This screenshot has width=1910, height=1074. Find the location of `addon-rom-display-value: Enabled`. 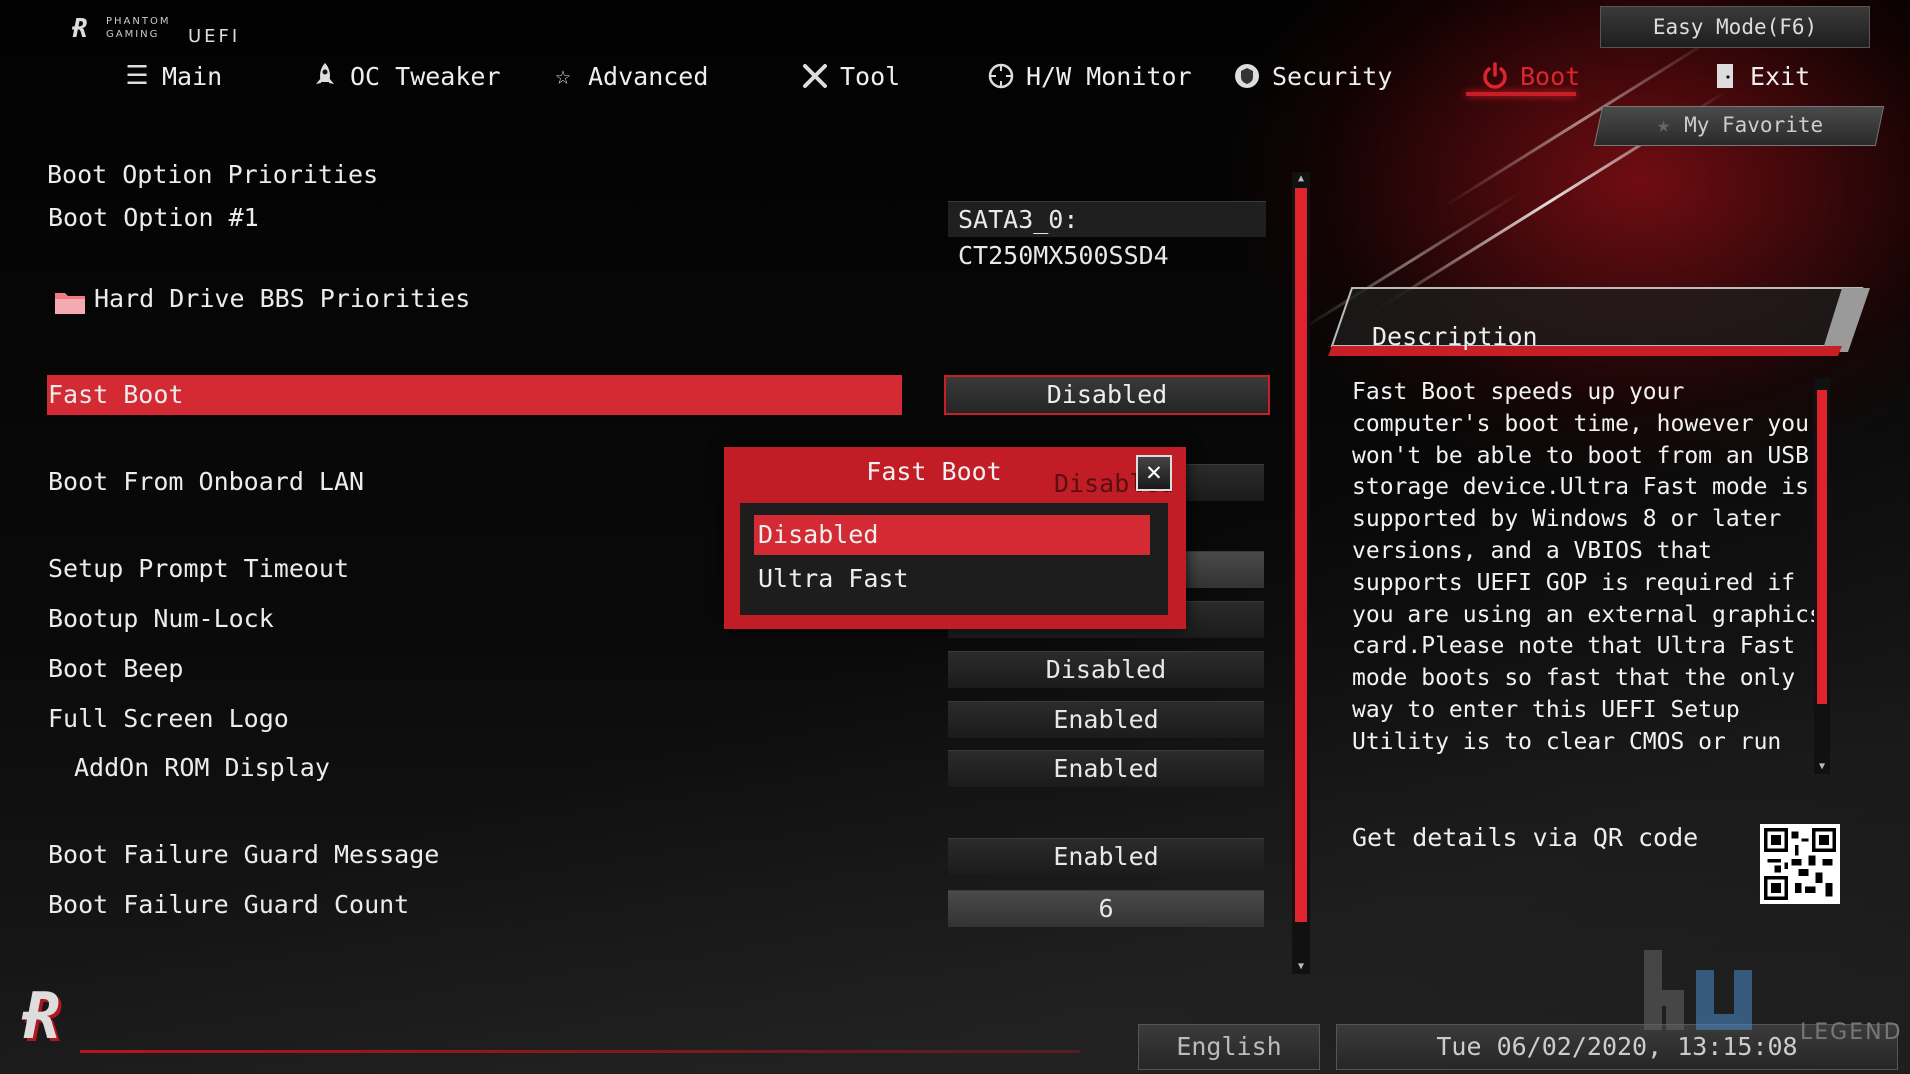

addon-rom-display-value: Enabled is located at coordinates (1106, 768).